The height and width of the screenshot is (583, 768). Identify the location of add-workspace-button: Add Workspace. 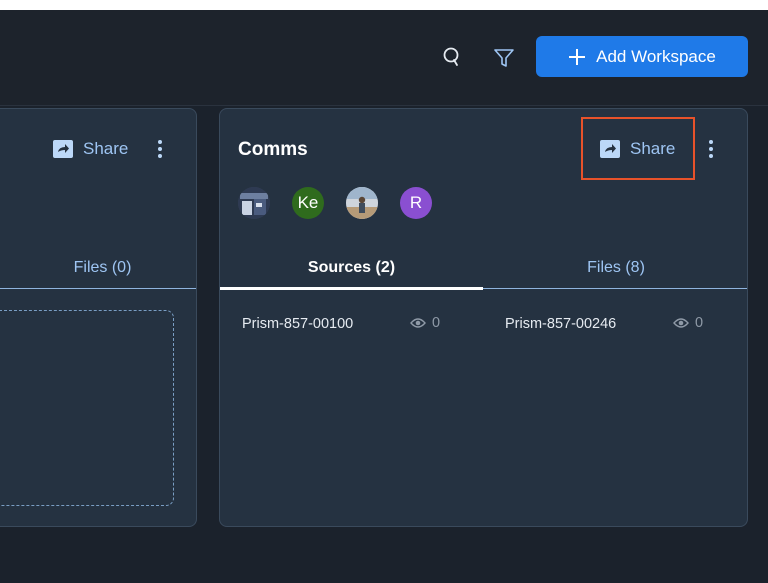
(642, 56).